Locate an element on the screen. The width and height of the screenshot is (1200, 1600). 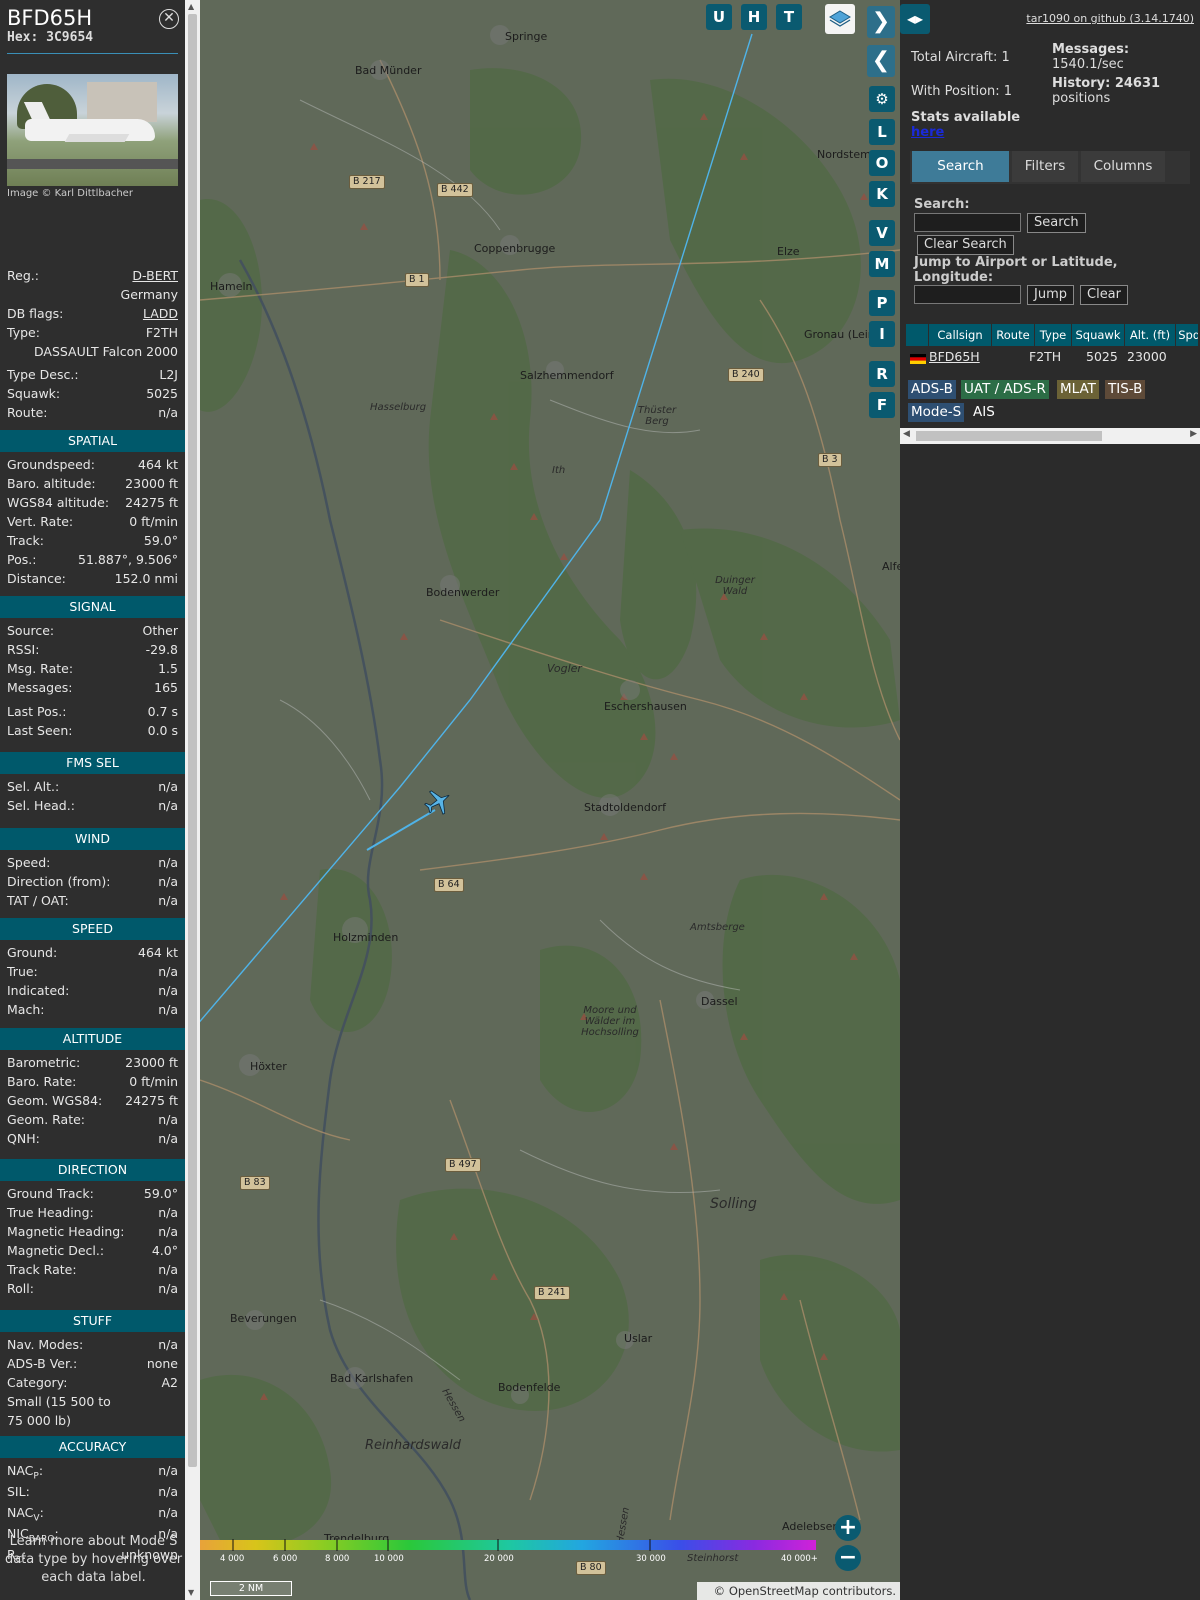
close-icon: ✕ is located at coordinates (169, 19).